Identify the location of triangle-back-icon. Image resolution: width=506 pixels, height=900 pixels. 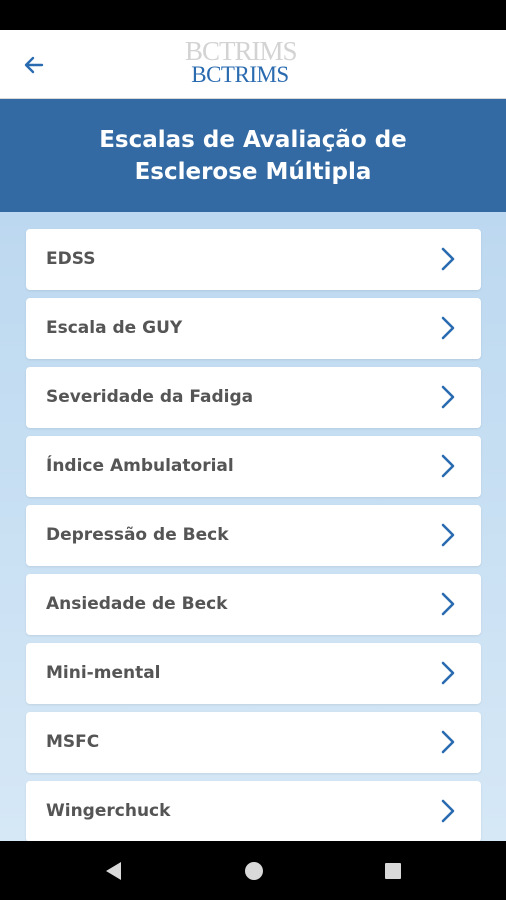
(113, 871).